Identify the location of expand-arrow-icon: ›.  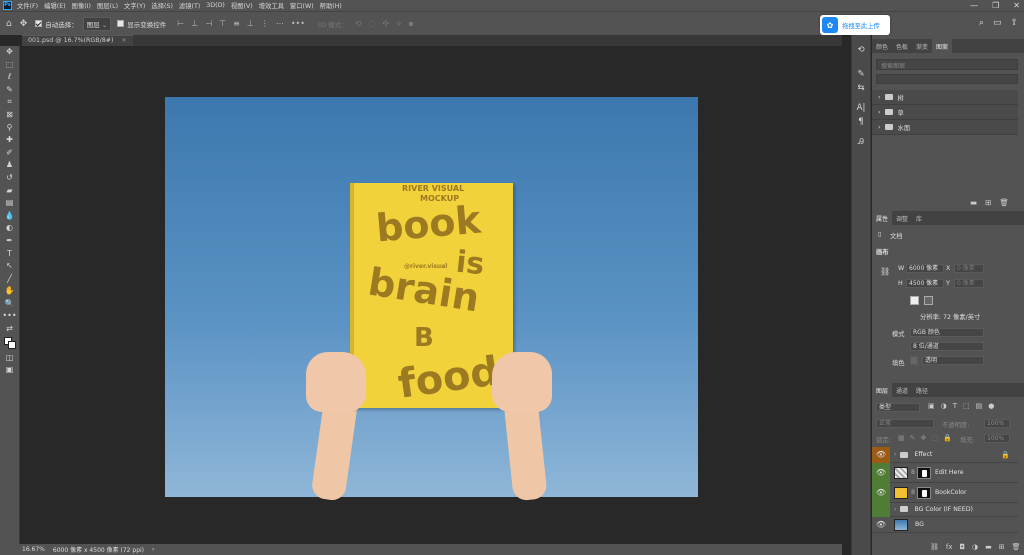
(895, 509).